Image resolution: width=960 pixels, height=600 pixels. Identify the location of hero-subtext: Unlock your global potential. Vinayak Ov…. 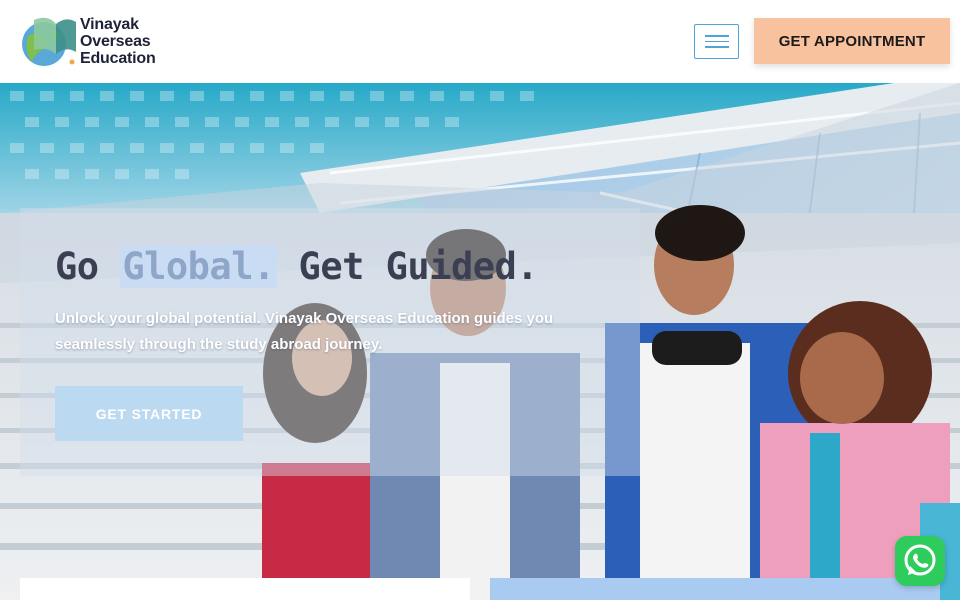
(304, 331).